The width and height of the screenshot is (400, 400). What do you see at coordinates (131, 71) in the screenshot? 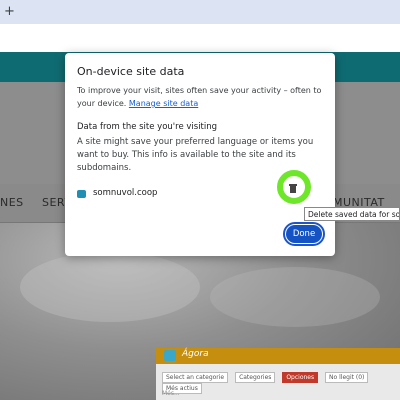
I see `dialog-title: On-device site data` at bounding box center [131, 71].